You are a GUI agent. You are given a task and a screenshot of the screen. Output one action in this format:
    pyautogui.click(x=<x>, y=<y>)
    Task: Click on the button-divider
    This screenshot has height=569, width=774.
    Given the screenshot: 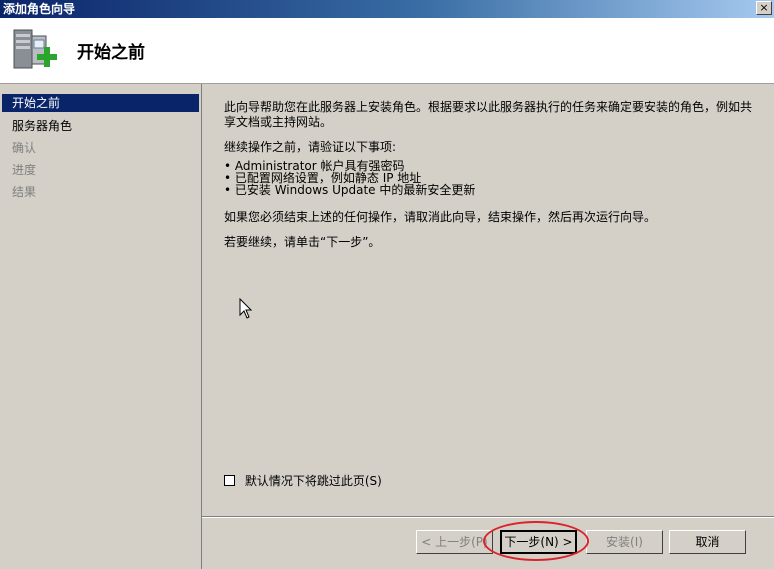 What is the action you would take?
    pyautogui.click(x=488, y=517)
    